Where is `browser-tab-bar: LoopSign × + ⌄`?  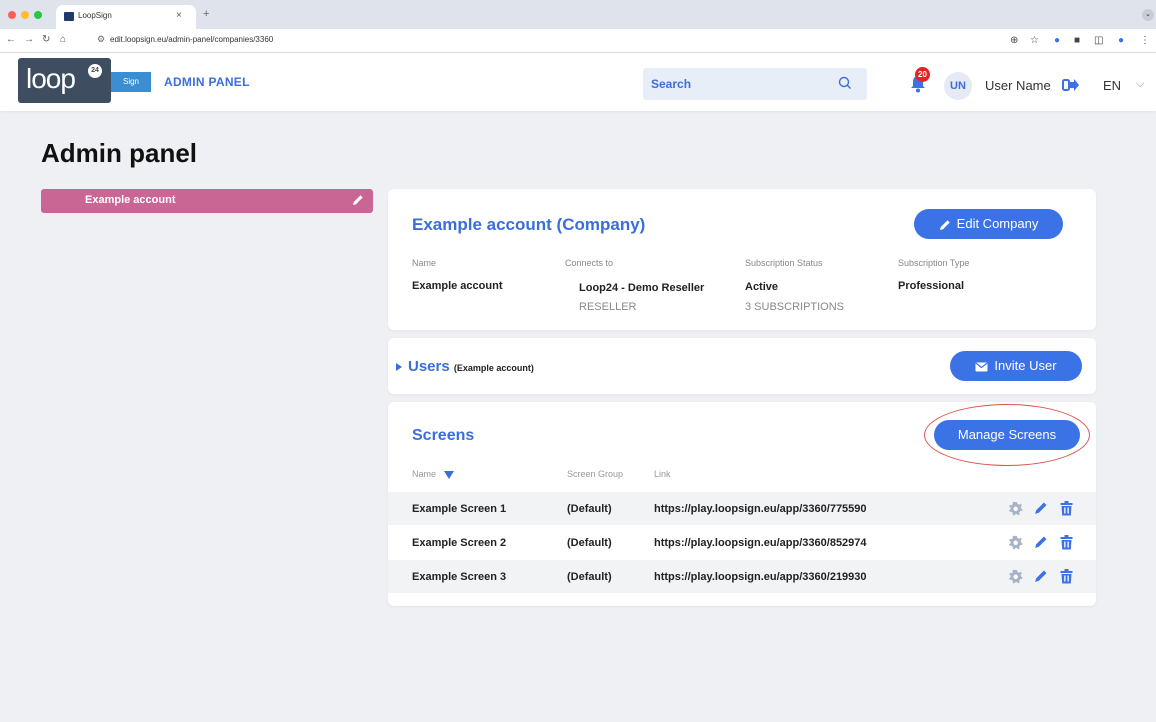 browser-tab-bar: LoopSign × + ⌄ is located at coordinates (578, 14).